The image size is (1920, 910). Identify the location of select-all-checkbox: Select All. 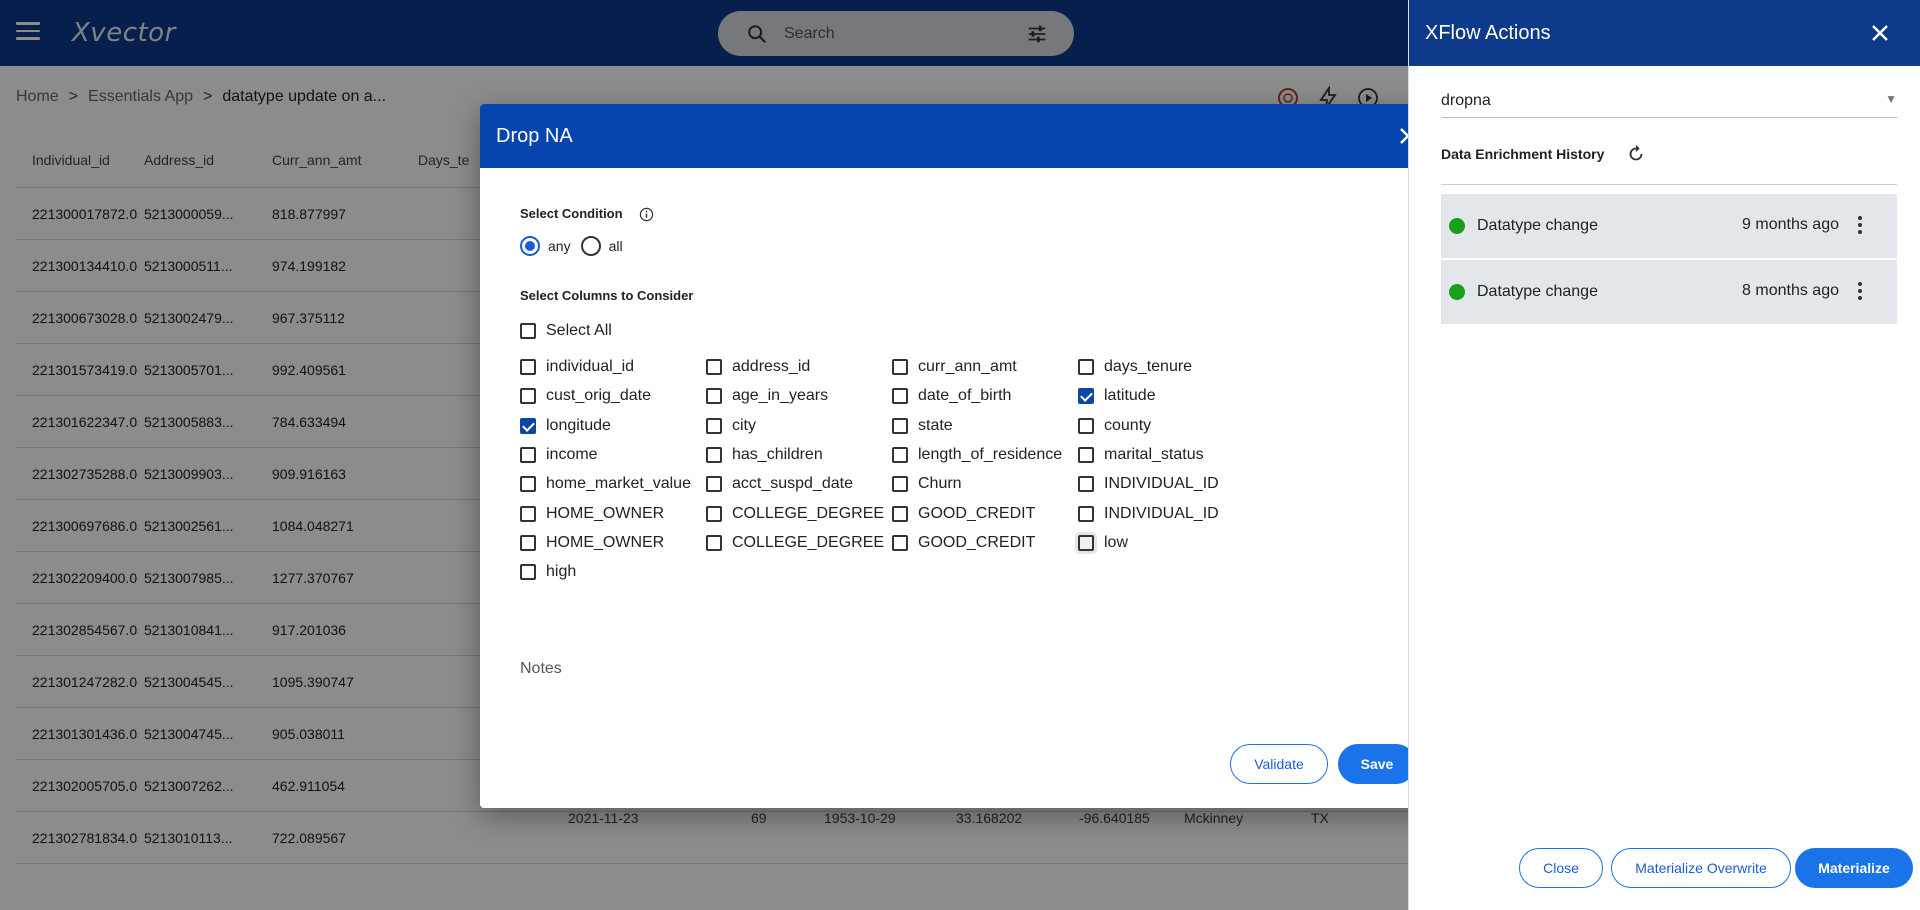
(566, 331).